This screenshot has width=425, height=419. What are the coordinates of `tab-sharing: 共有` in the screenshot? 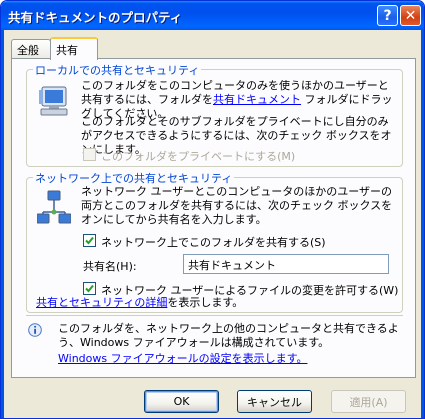 It's located at (74, 48).